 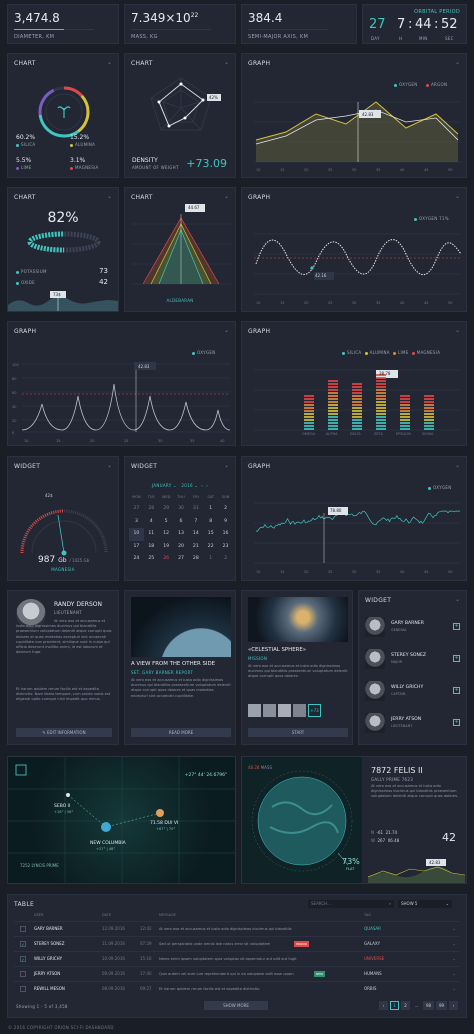 What do you see at coordinates (412, 660) in the screenshot?
I see `crew-item: STEREY SONEZ MAJOR +` at bounding box center [412, 660].